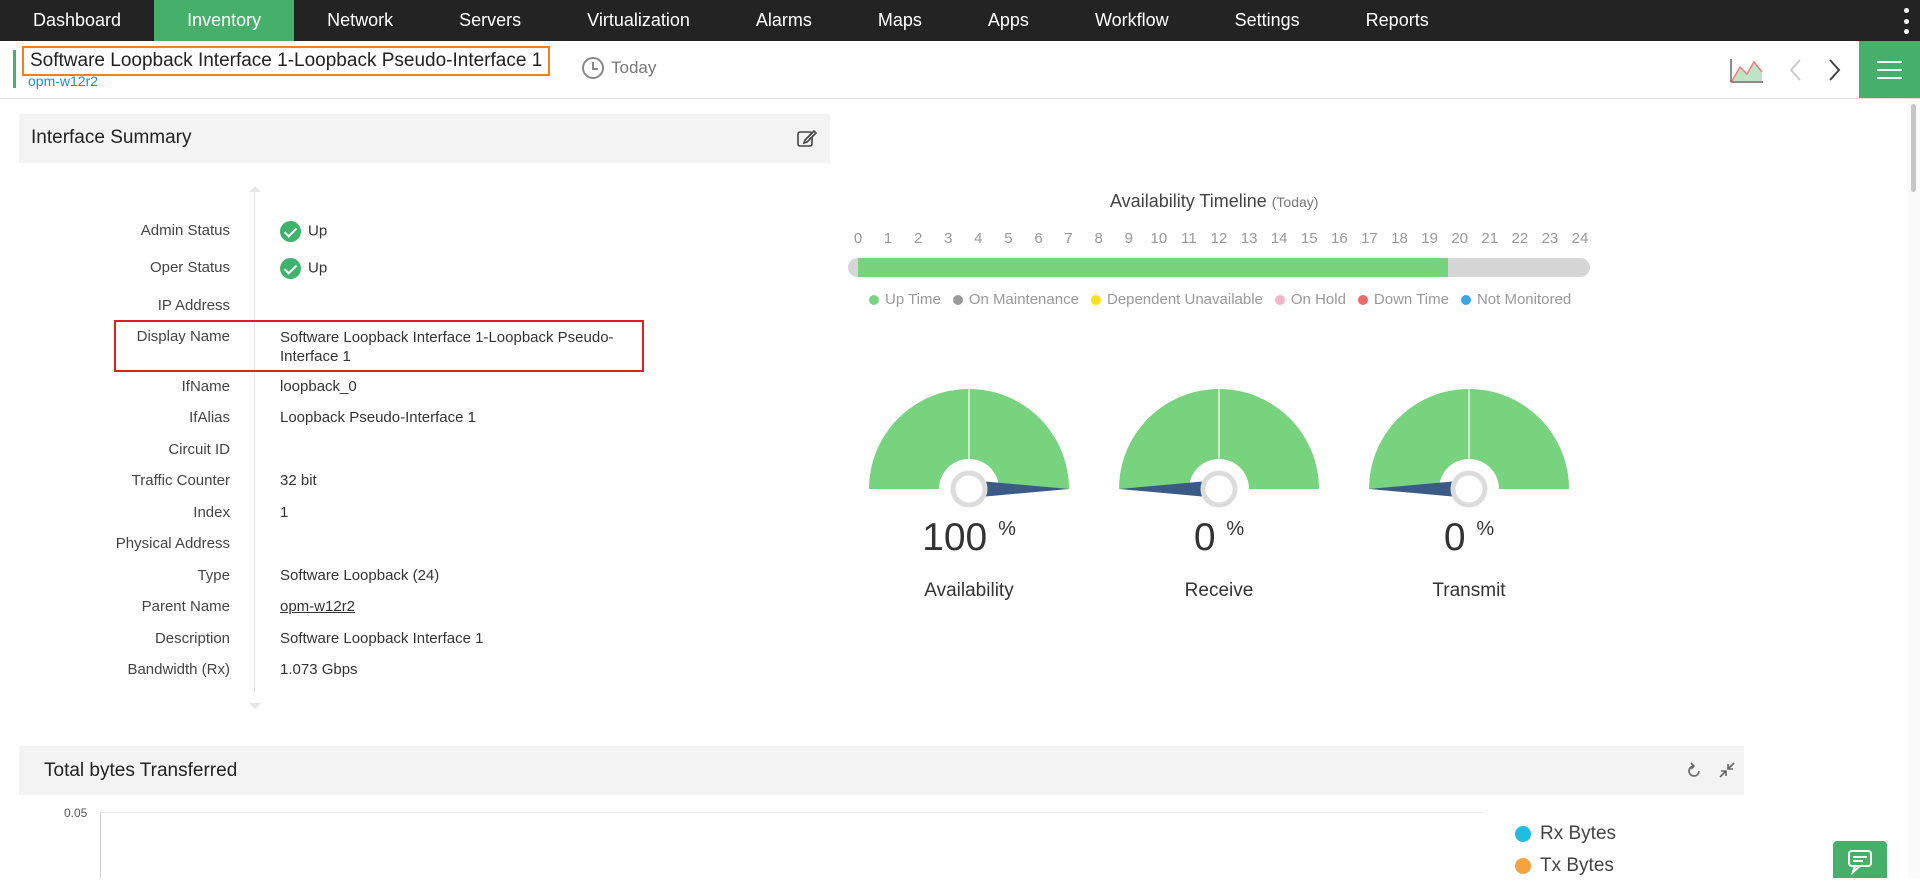  I want to click on hamburger-menu-button, so click(1889, 69).